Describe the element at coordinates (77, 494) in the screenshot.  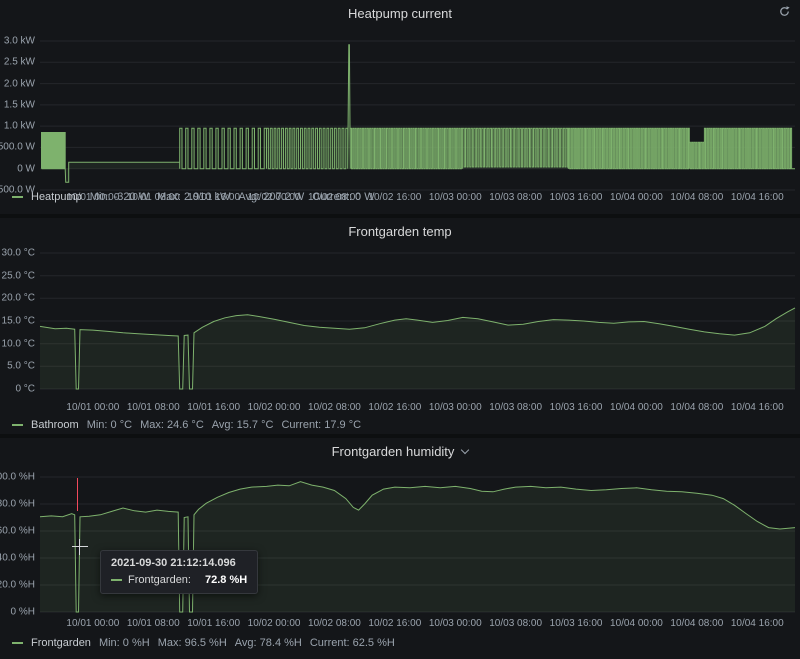
I see `crosshair-line` at that location.